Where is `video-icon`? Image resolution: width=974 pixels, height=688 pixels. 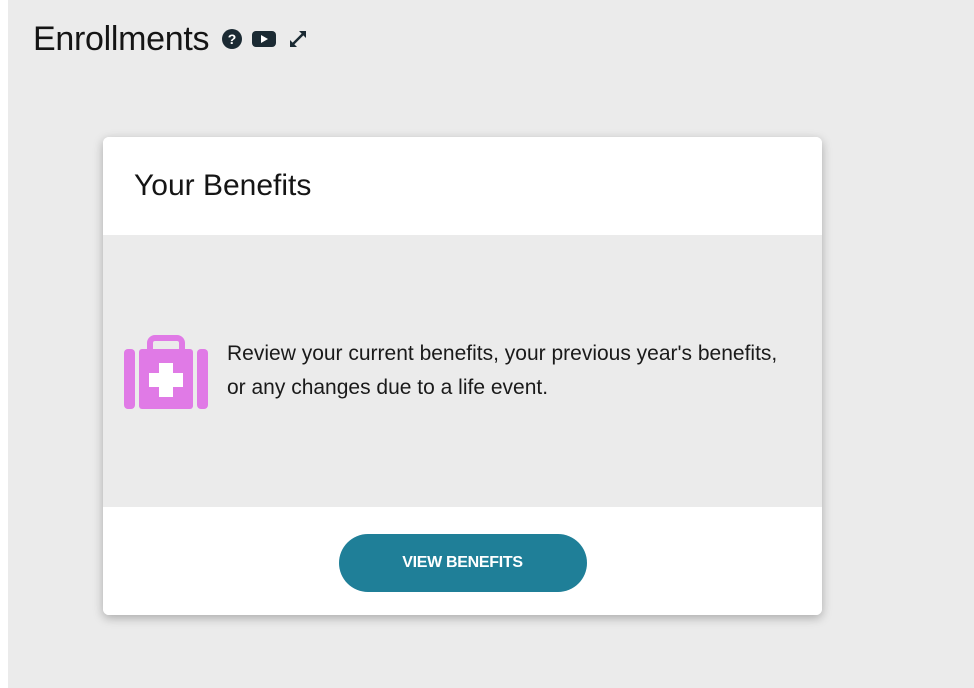
video-icon is located at coordinates (264, 39).